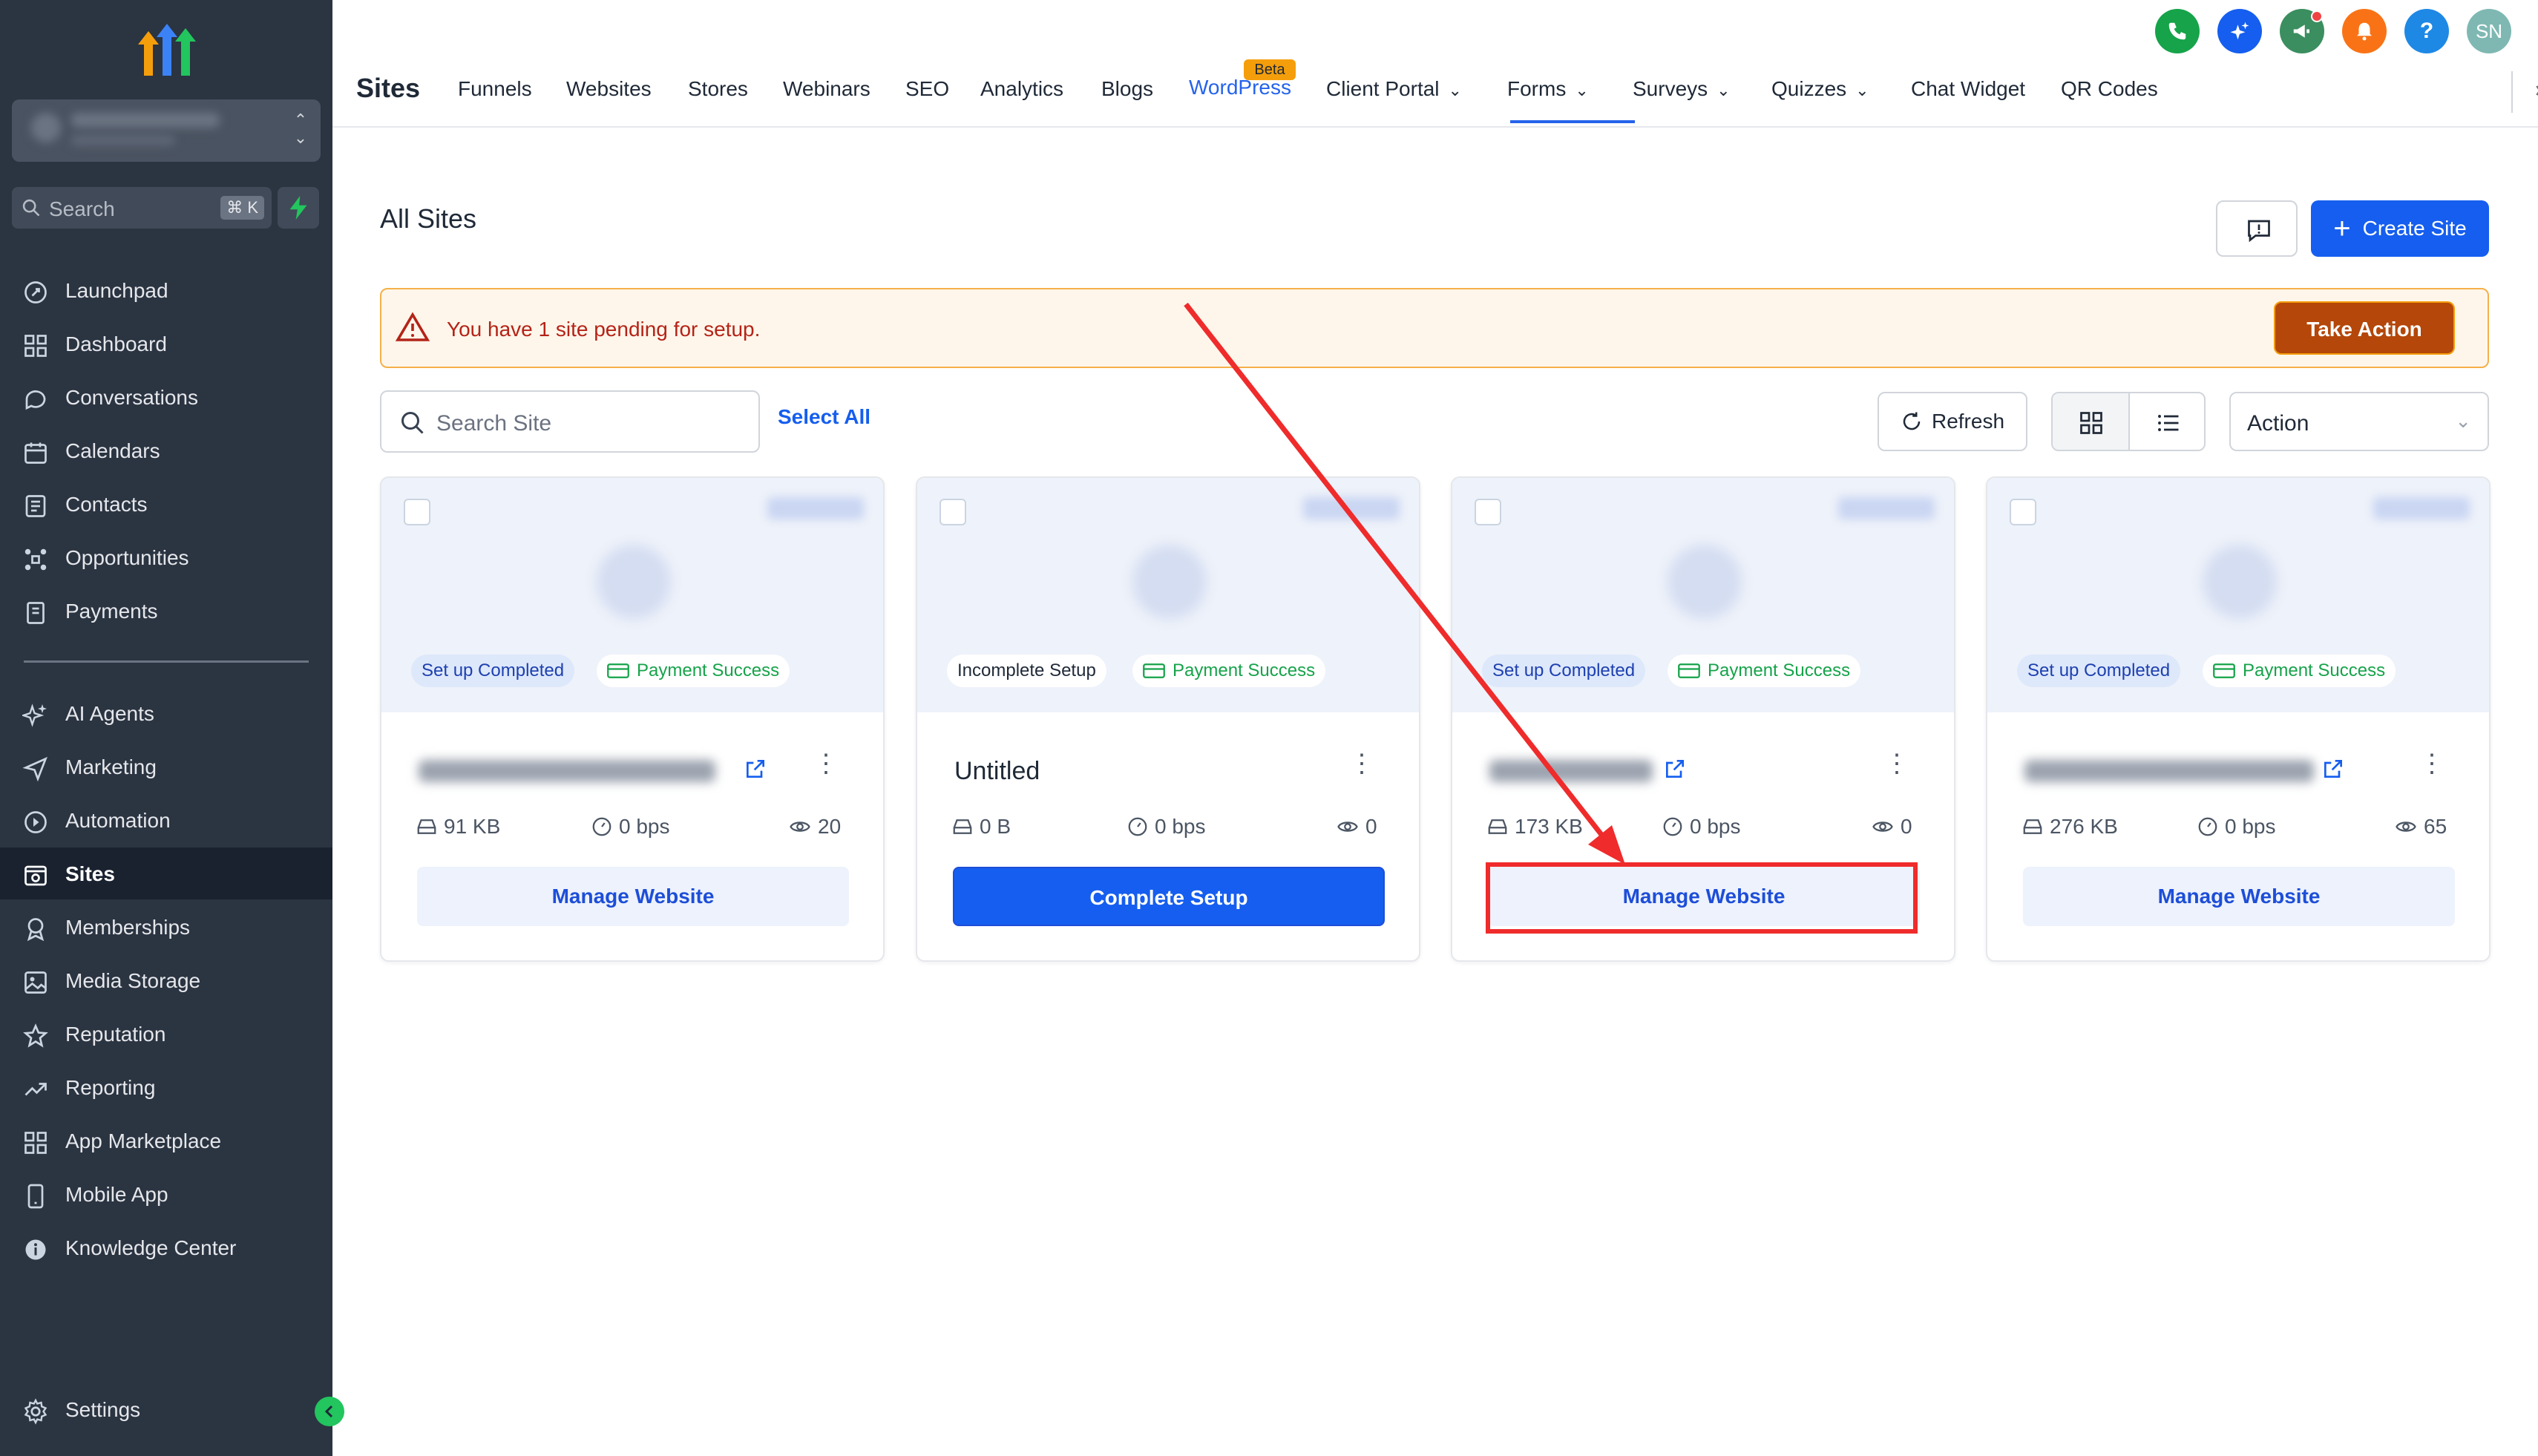 The image size is (2538, 1456). Describe the element at coordinates (166, 873) in the screenshot. I see `sidebar-item-sites: Sites` at that location.